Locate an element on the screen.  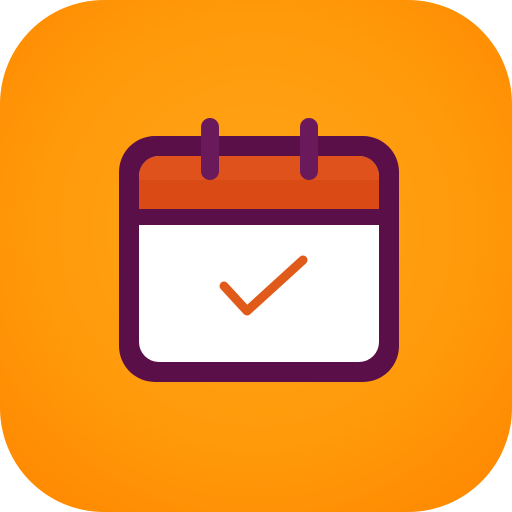
calendar-ring-right is located at coordinates (309, 149).